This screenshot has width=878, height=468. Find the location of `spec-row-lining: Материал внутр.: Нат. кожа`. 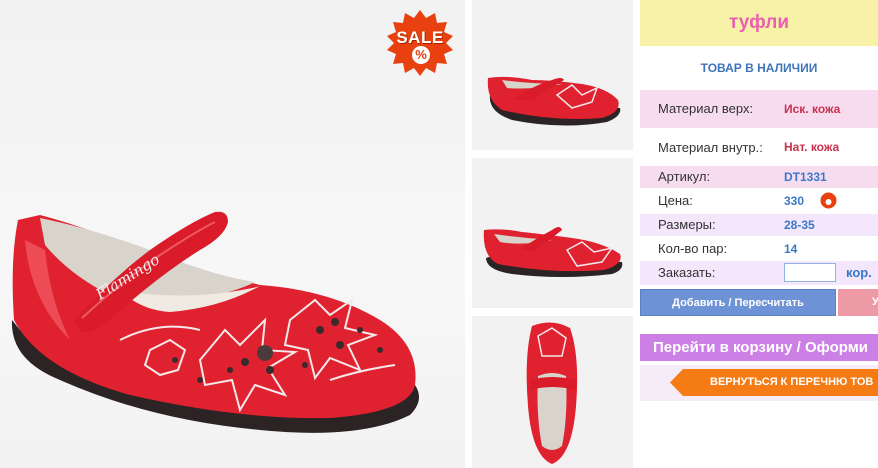

spec-row-lining: Материал внутр.: Нат. кожа is located at coordinates (759, 147).